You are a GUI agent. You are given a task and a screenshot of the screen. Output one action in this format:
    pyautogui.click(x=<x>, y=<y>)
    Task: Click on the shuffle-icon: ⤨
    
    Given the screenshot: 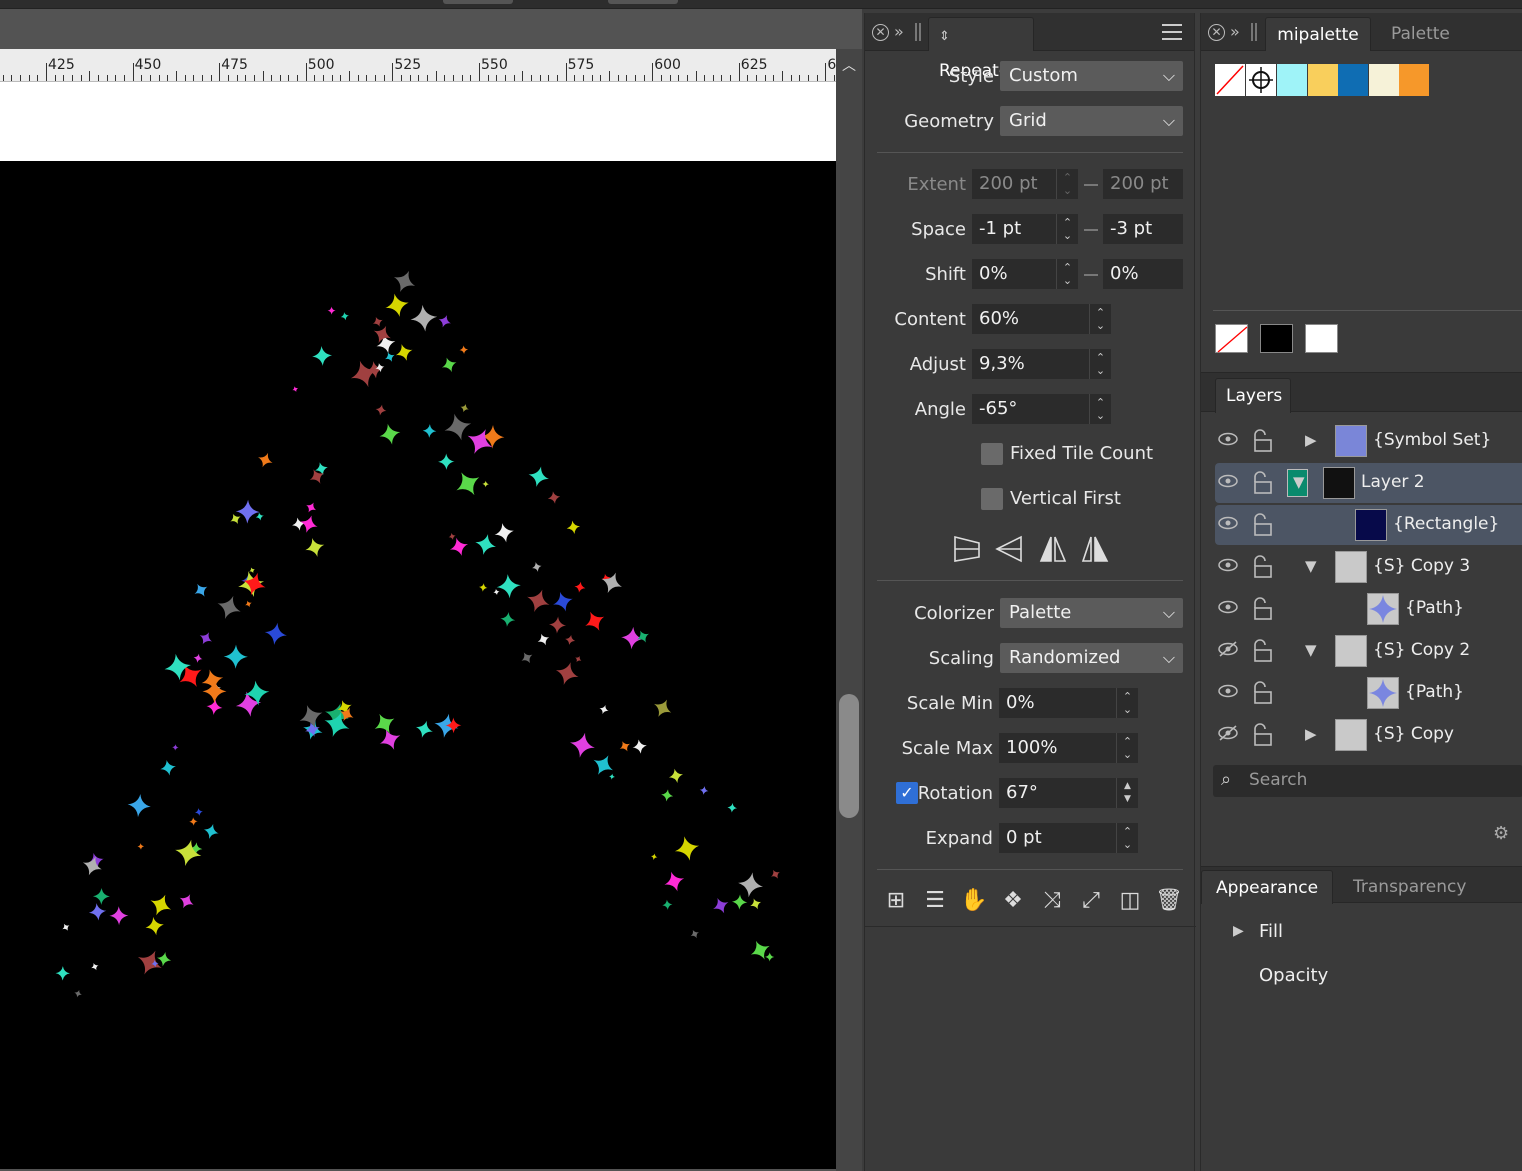 What is the action you would take?
    pyautogui.click(x=1052, y=901)
    